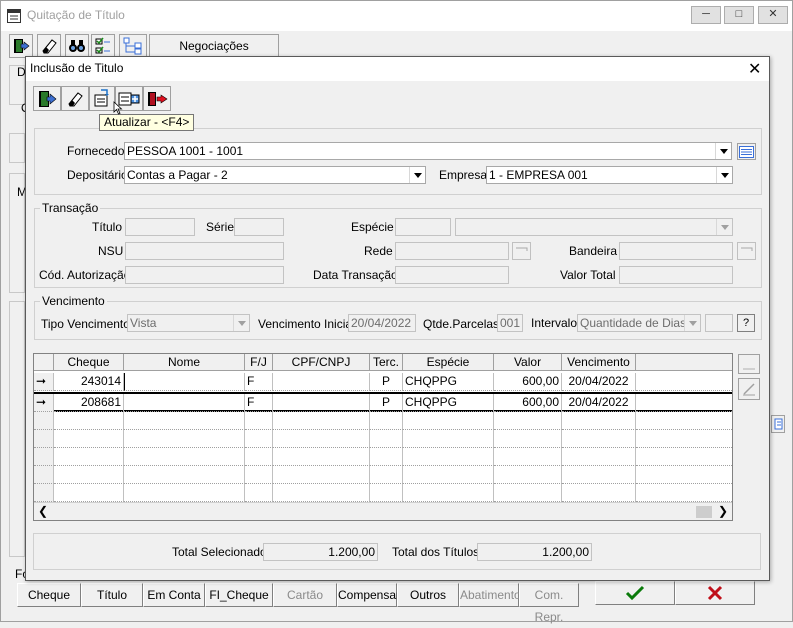 This screenshot has height=628, width=793. Describe the element at coordinates (275, 175) in the screenshot. I see `depositario-select: Contas a Pagar - 2` at that location.